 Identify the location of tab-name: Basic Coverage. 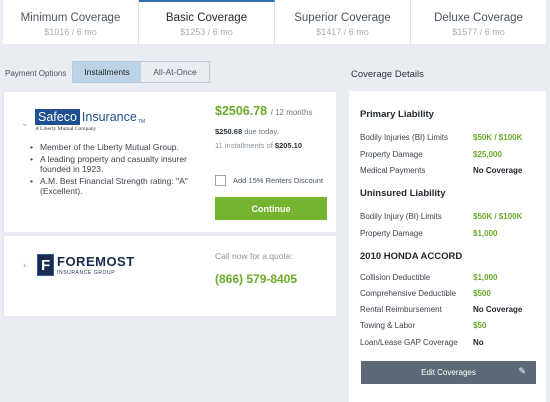
(206, 18).